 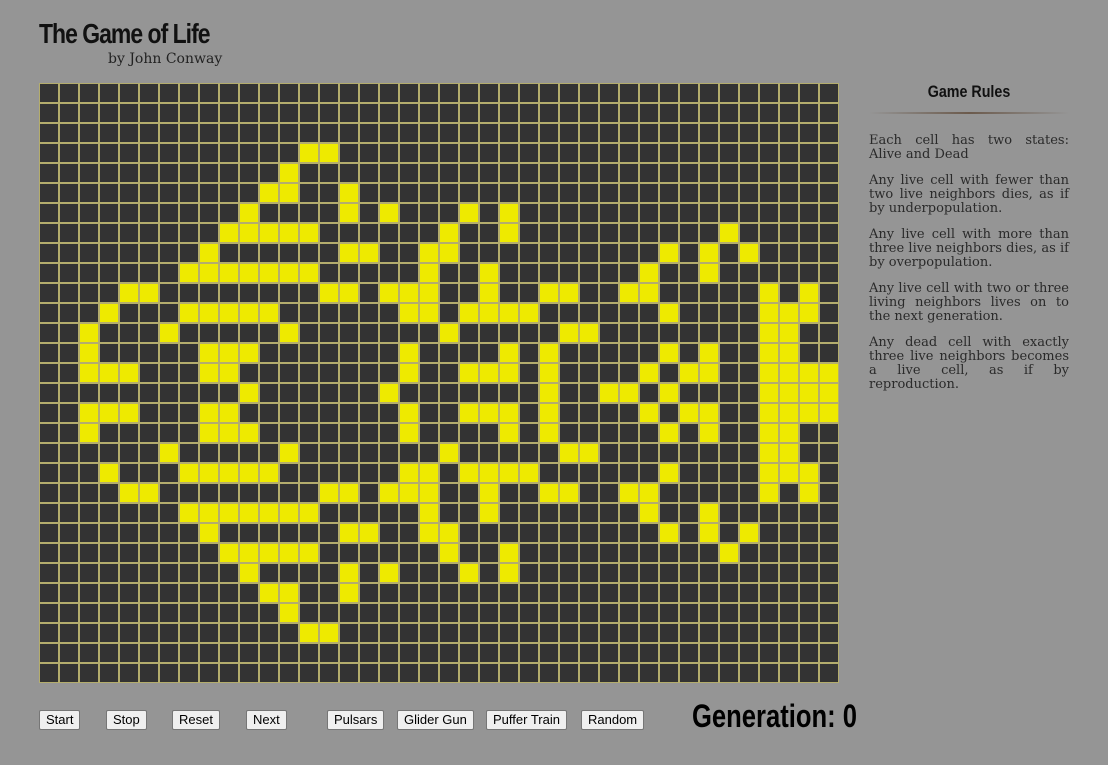 I want to click on puffer-train-button: Puffer Train, so click(x=526, y=720).